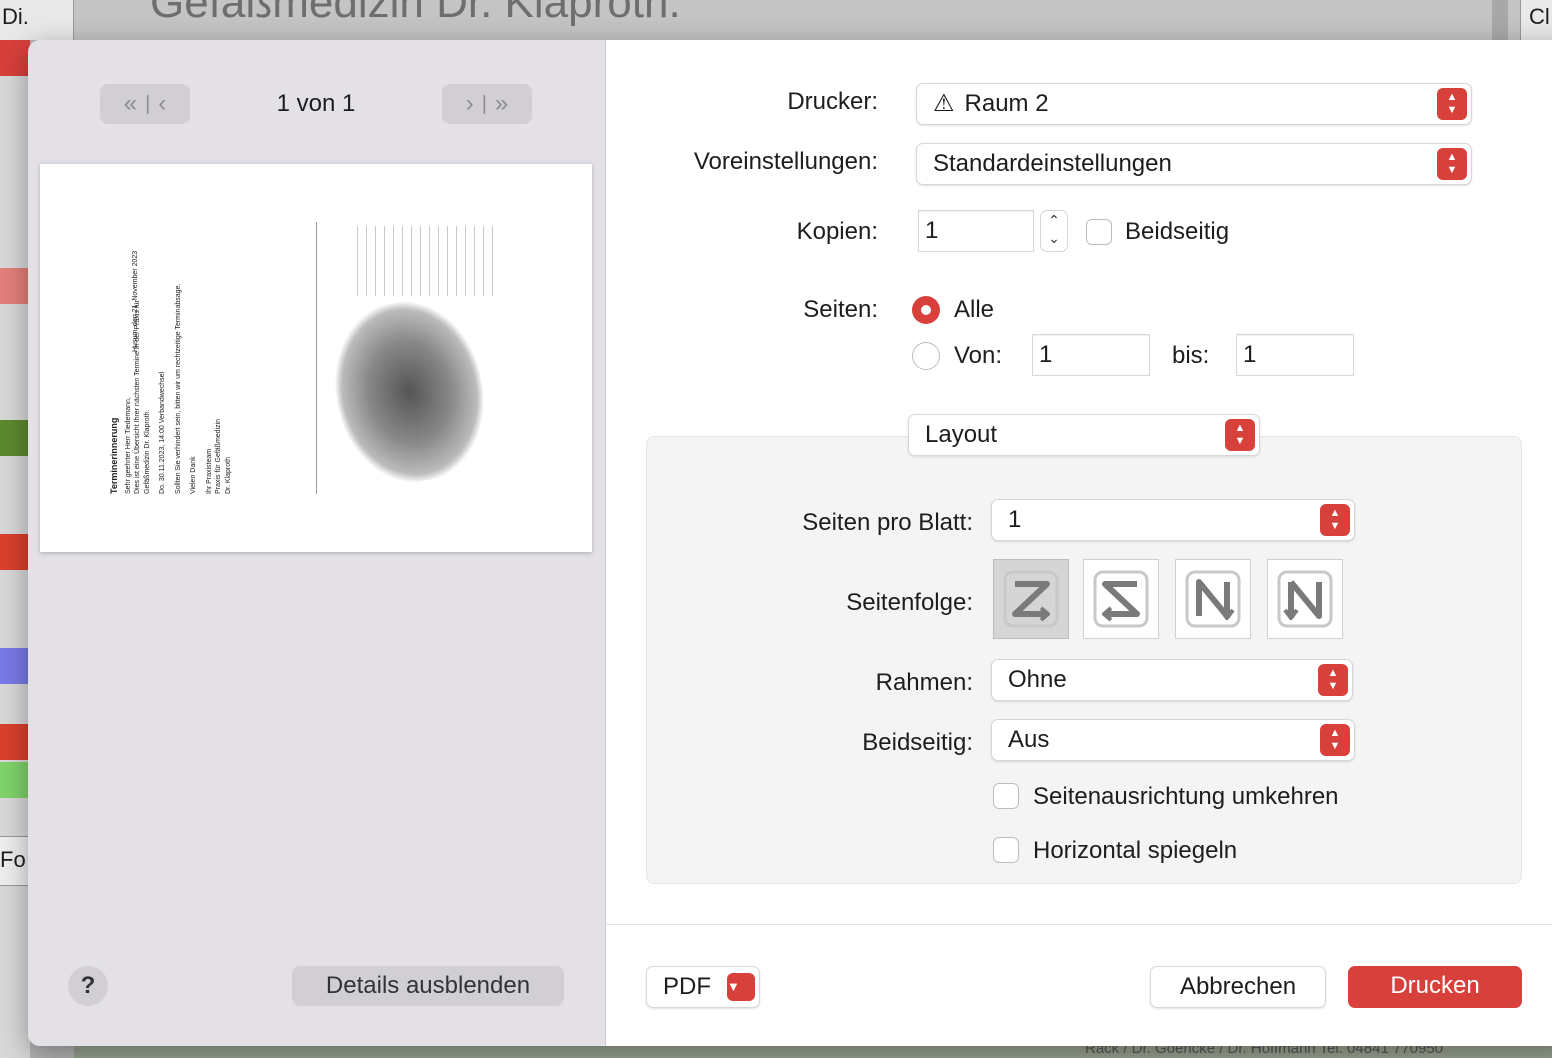 This screenshot has width=1552, height=1058. Describe the element at coordinates (1006, 850) in the screenshot. I see `flip-horizontal-checkbox` at that location.